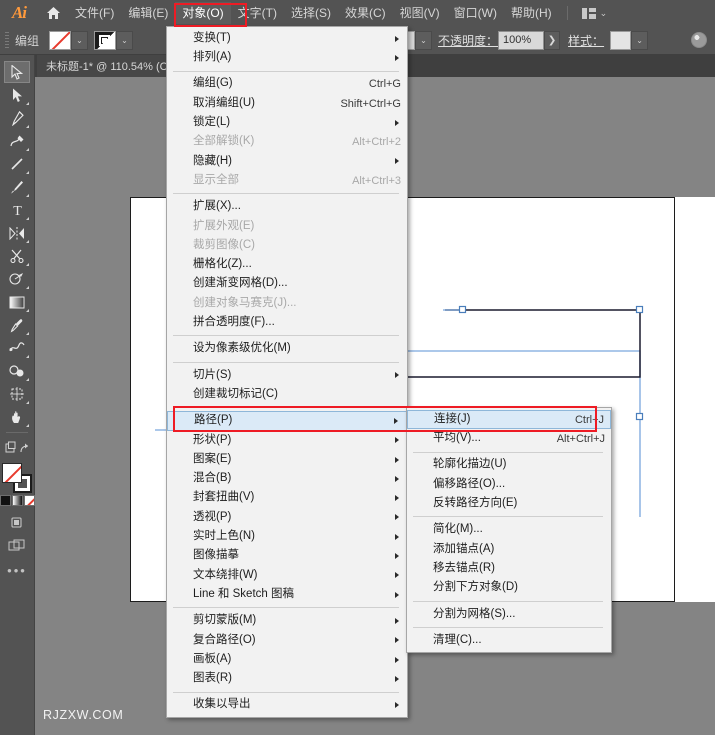 The width and height of the screenshot is (715, 735). I want to click on menu-item: 分割下方对象(D), so click(509, 587).